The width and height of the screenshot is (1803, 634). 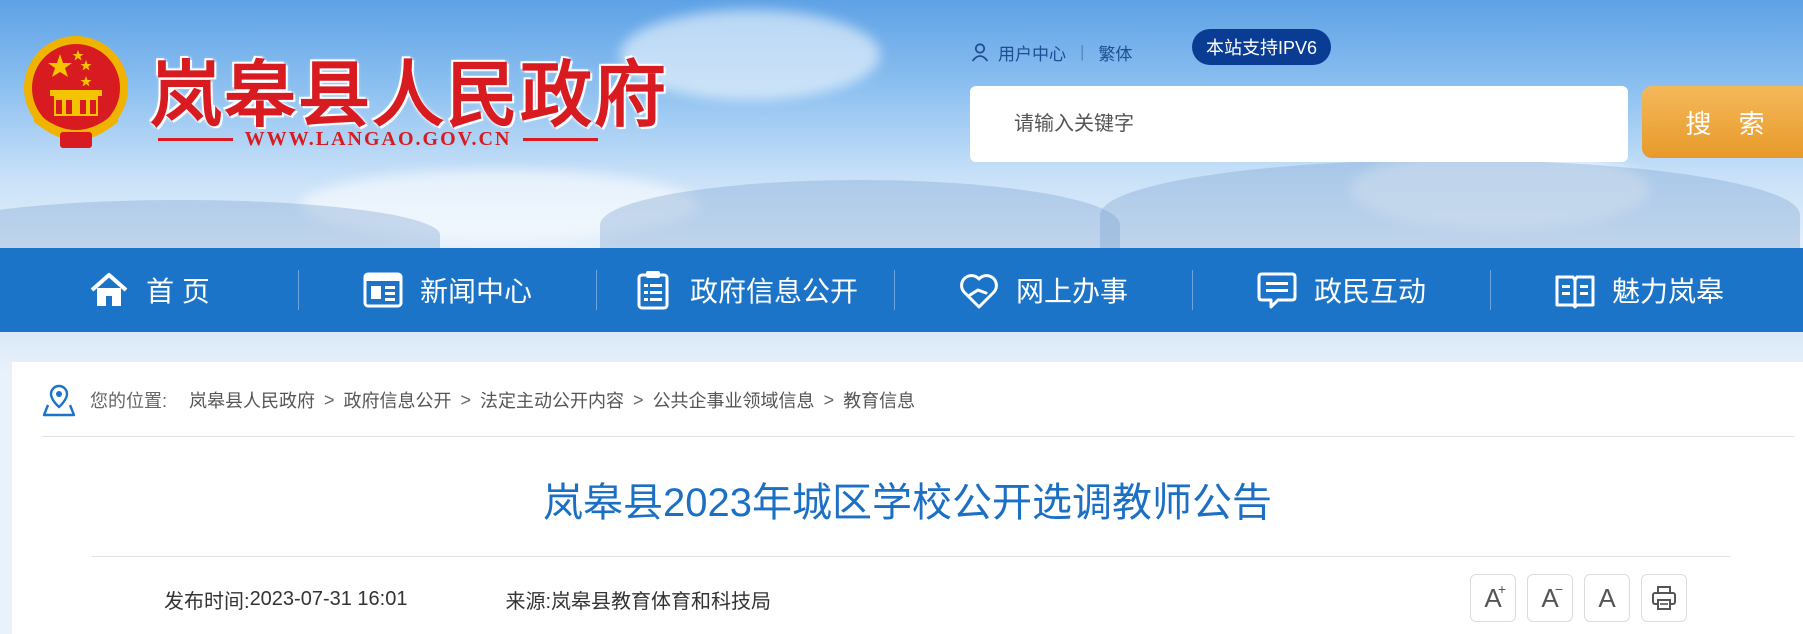 What do you see at coordinates (1558, 589) in the screenshot?
I see `minus-icon: −` at bounding box center [1558, 589].